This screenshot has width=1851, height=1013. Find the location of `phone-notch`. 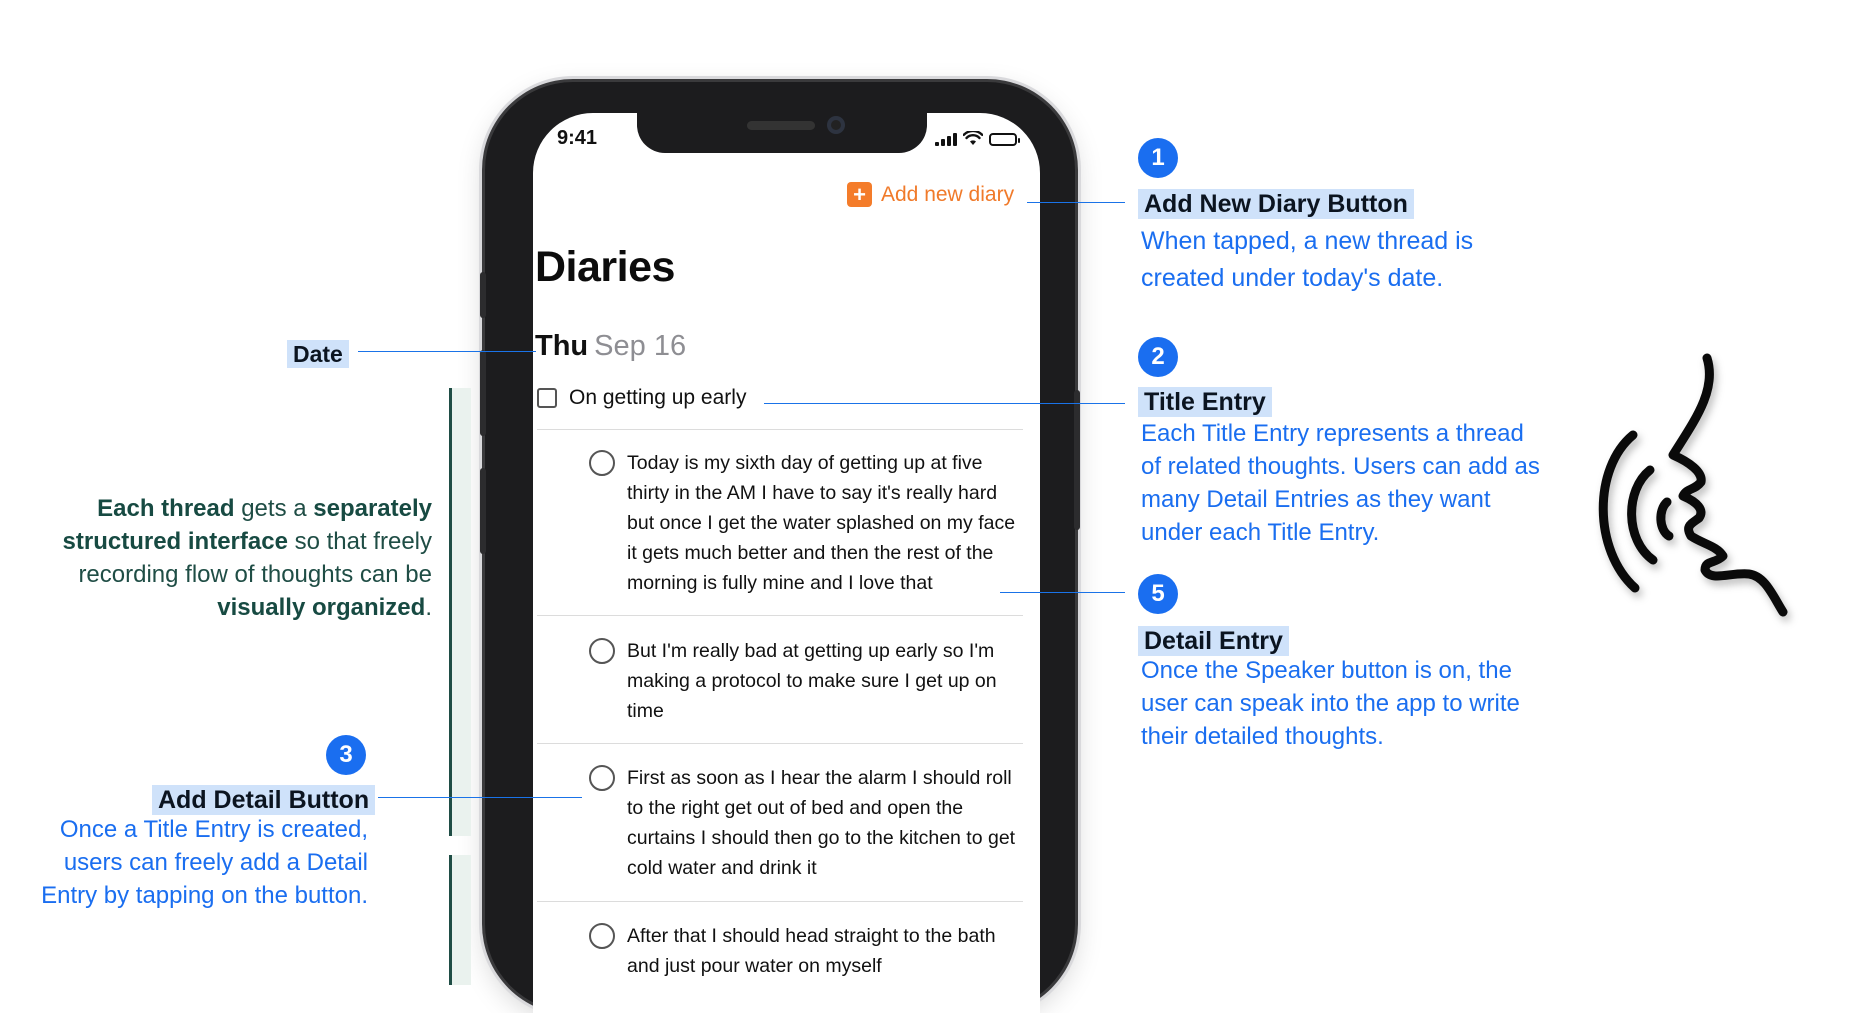

phone-notch is located at coordinates (782, 130).